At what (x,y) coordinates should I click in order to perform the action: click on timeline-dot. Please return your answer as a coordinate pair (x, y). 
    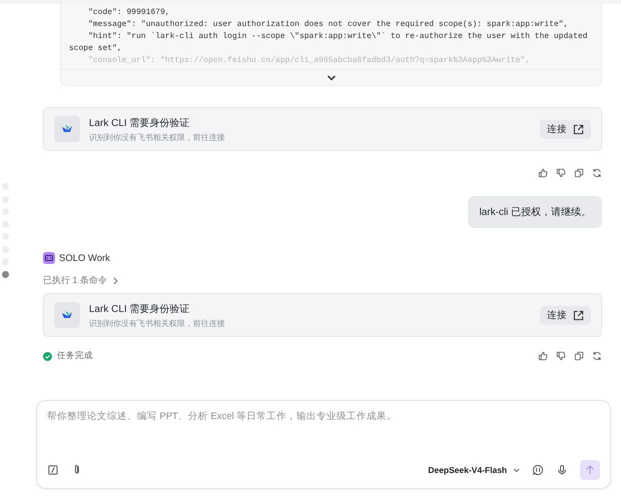
    Looking at the image, I should click on (5, 274).